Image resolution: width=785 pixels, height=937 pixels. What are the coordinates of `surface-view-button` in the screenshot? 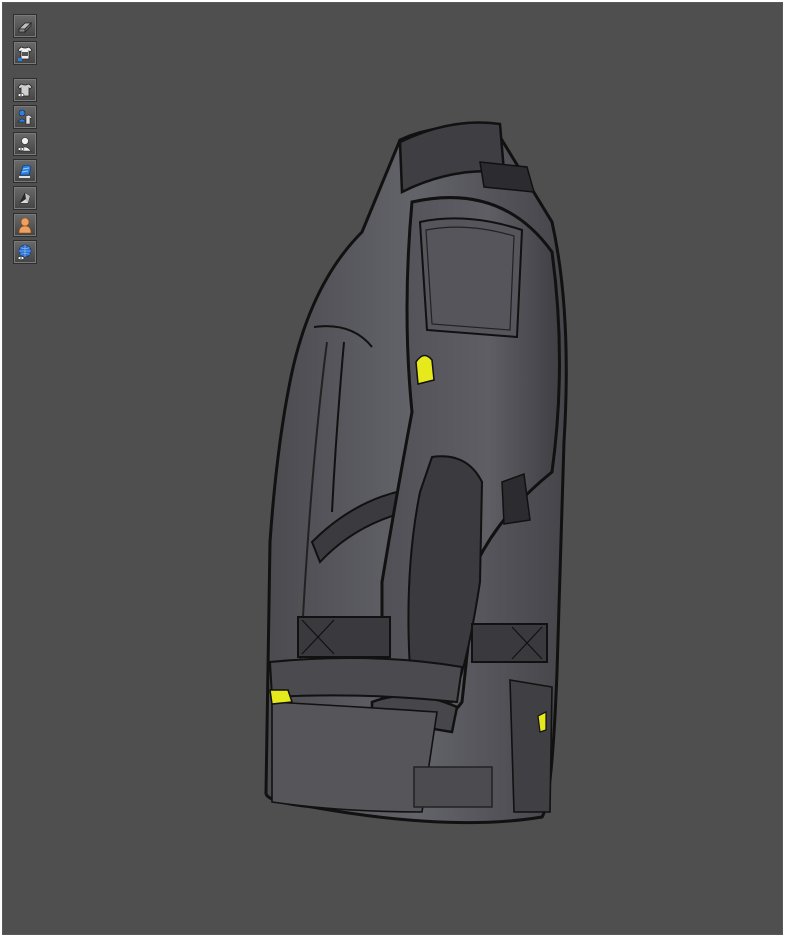 It's located at (25, 171).